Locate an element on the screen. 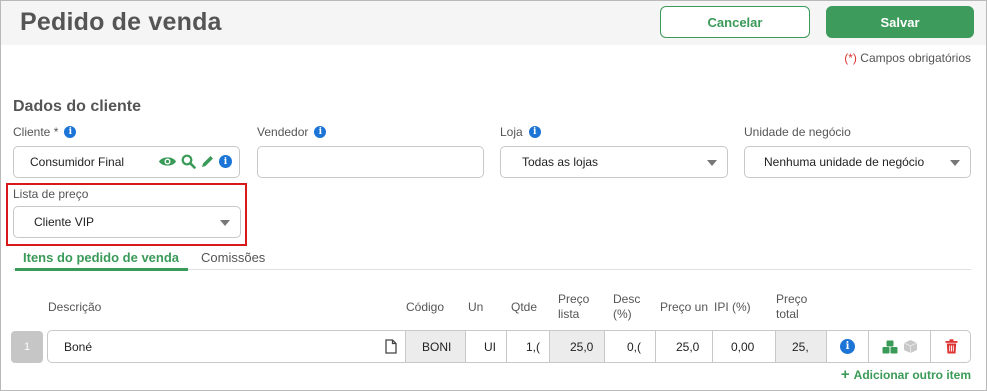  required-fields-note: (*) Campos obrigatórios is located at coordinates (907, 58).